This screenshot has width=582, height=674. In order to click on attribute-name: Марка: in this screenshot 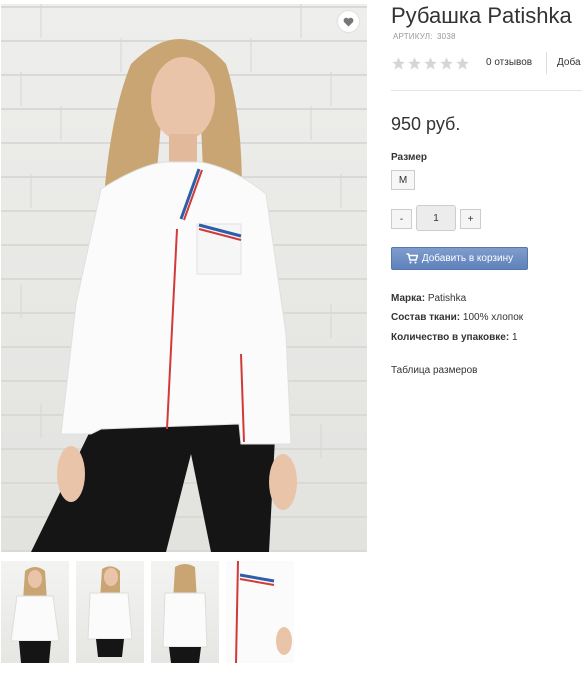, I will do `click(408, 298)`.